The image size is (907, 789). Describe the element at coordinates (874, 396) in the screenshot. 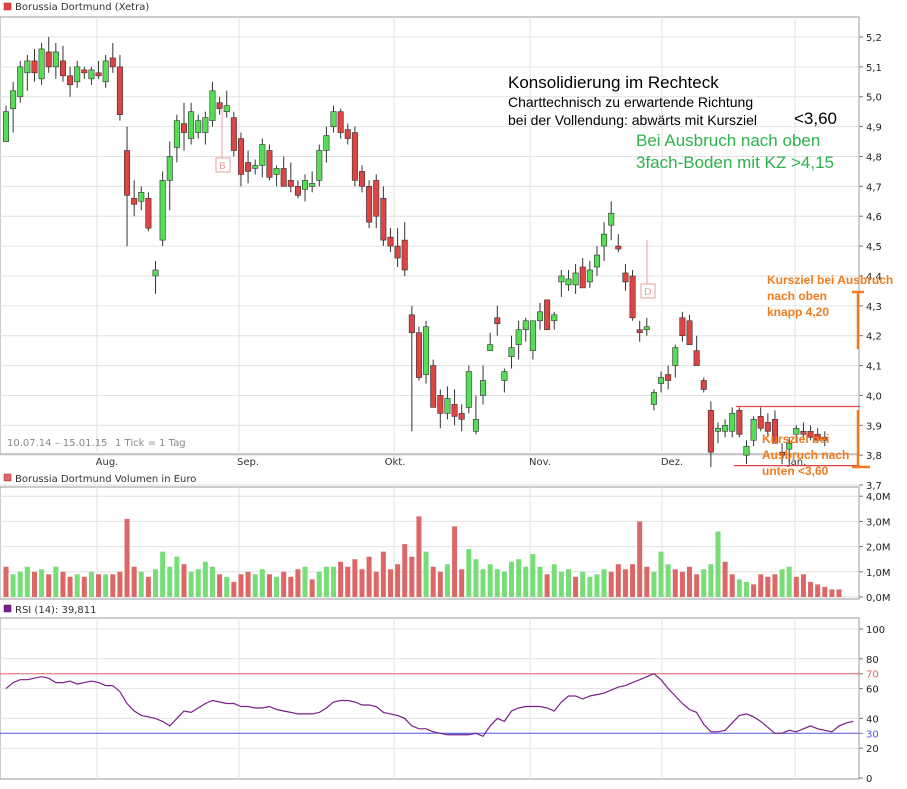

I see `price-tick-label: 4,0` at that location.